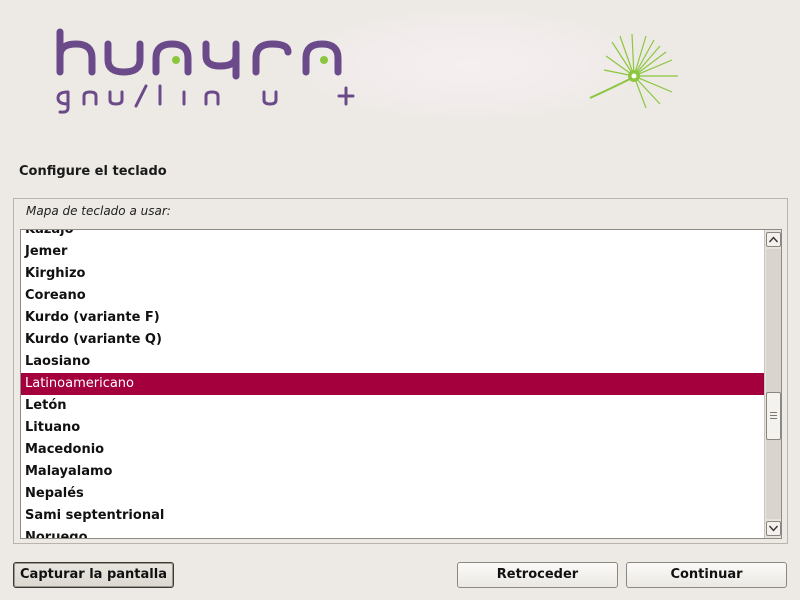  I want to click on list-item: Nepalés, so click(392, 494).